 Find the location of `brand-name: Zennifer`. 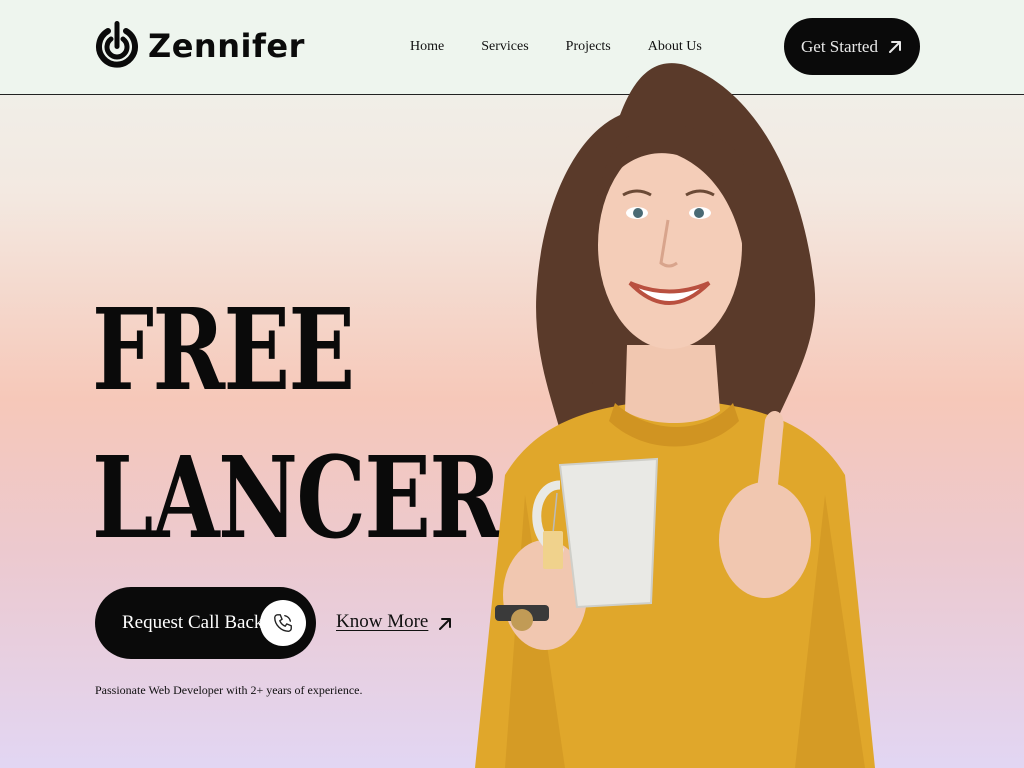

brand-name: Zennifer is located at coordinates (226, 46).